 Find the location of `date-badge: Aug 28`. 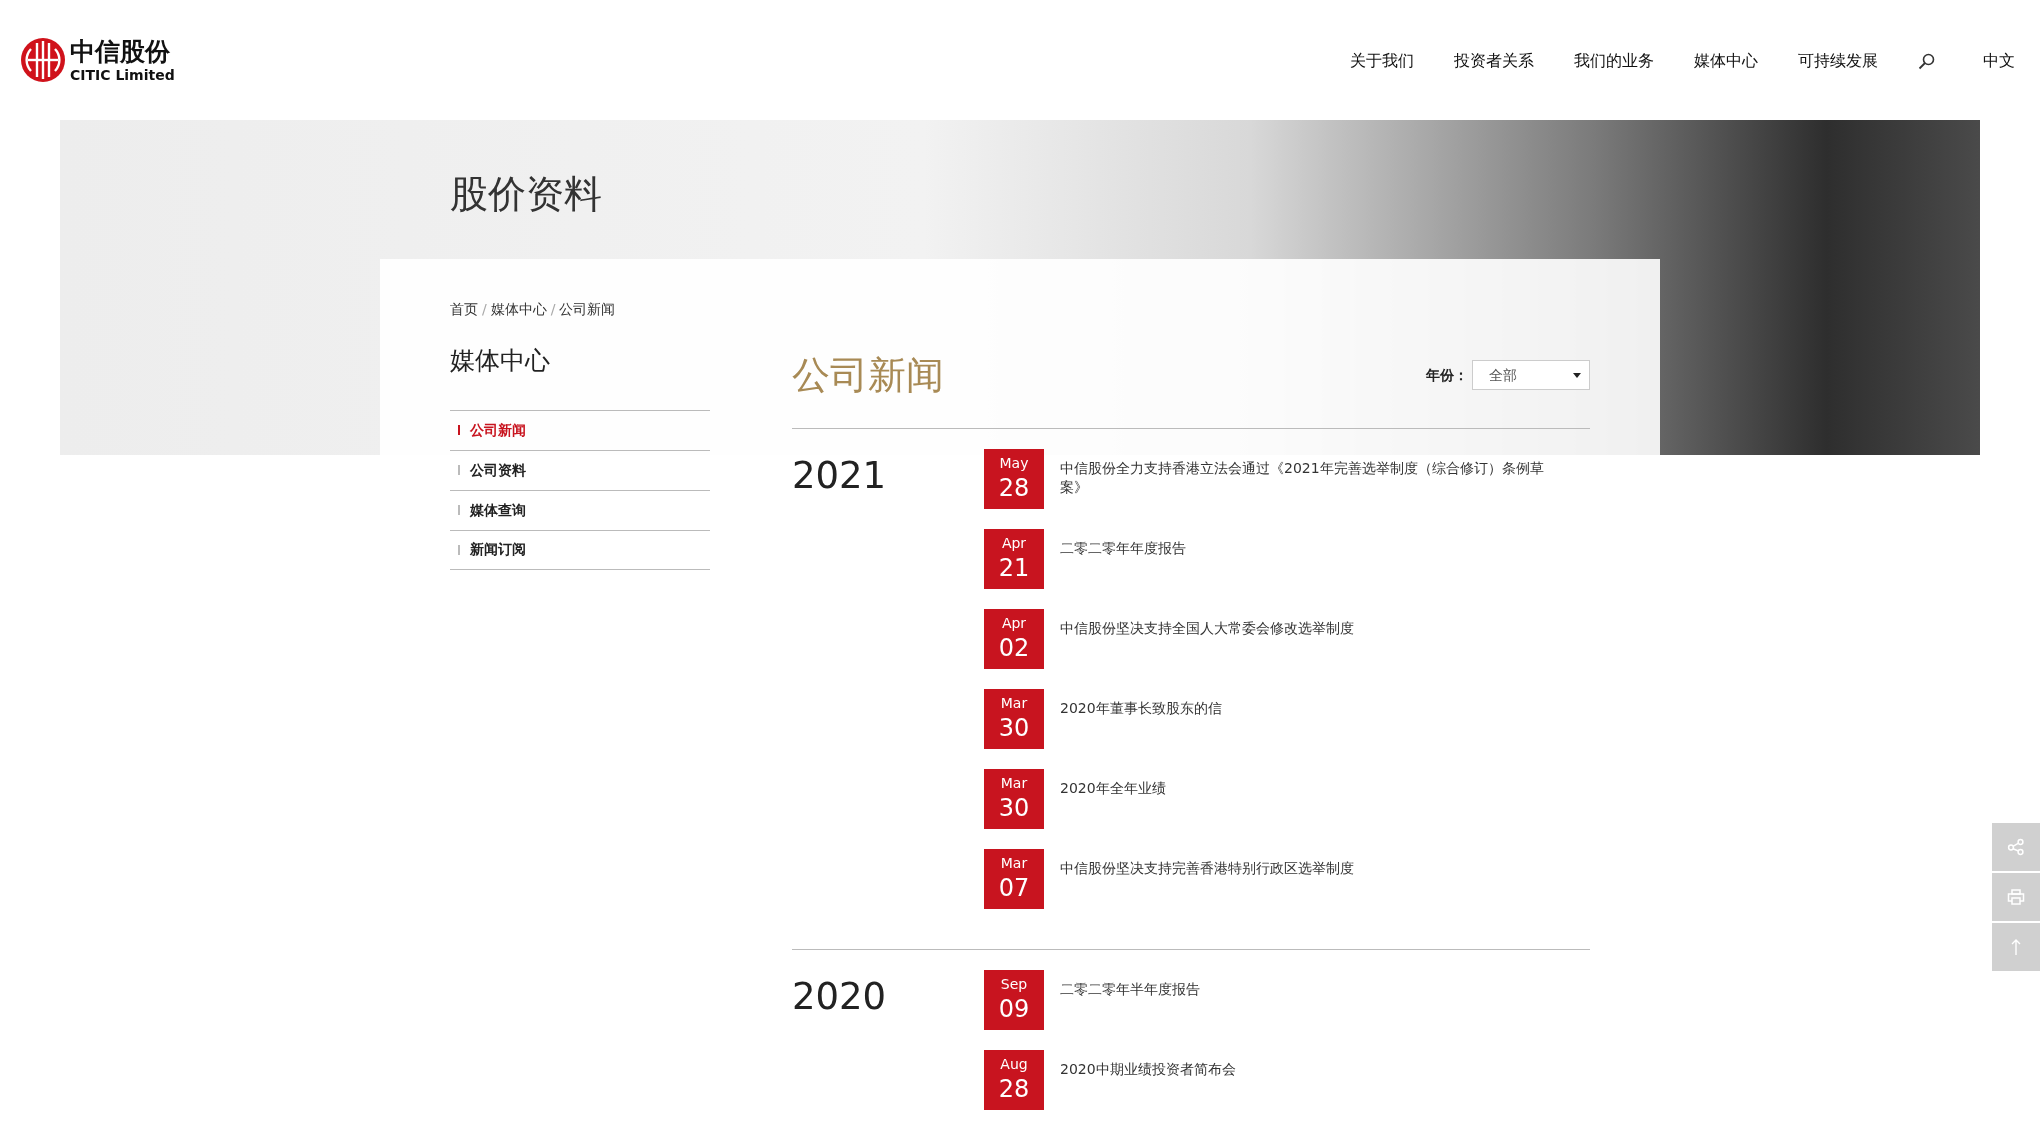

date-badge: Aug 28 is located at coordinates (1014, 1080).